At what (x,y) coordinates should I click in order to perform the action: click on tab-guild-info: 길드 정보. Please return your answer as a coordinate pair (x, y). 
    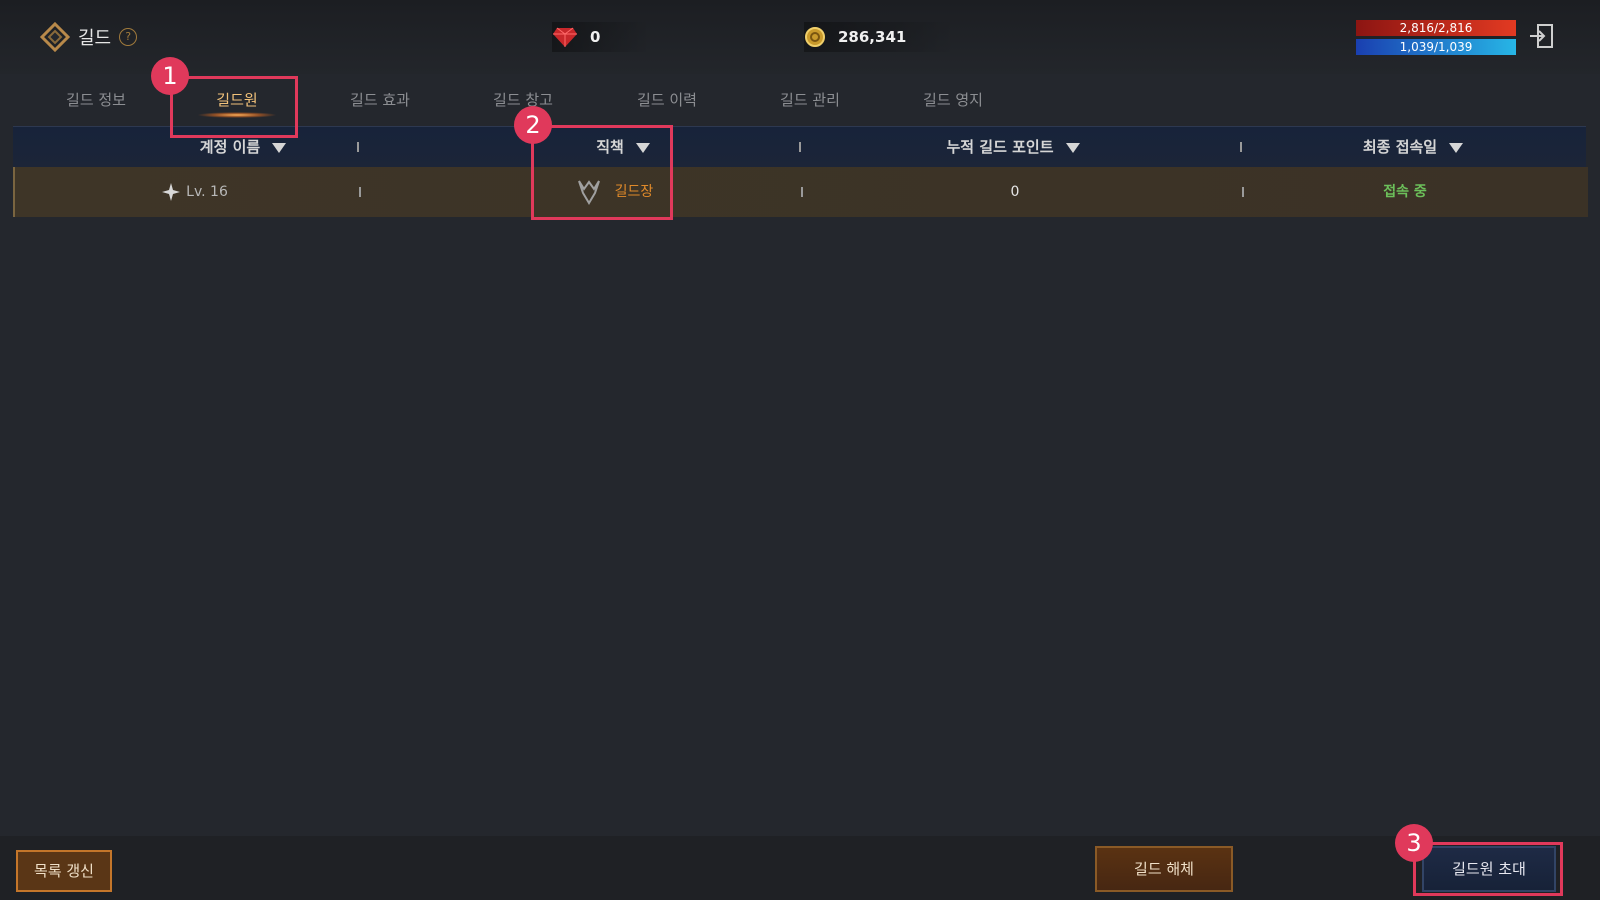
    Looking at the image, I should click on (96, 100).